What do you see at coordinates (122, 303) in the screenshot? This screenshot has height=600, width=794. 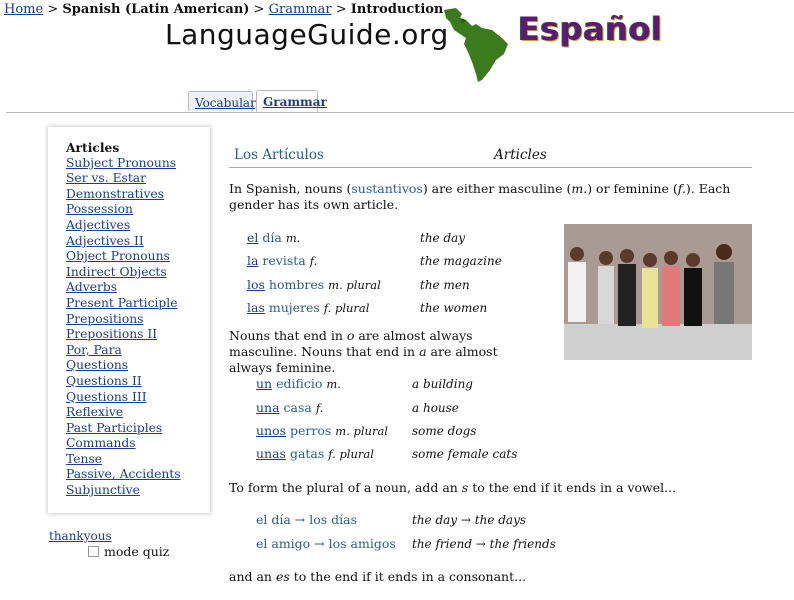 I see `sidebar-link: Present Participle` at bounding box center [122, 303].